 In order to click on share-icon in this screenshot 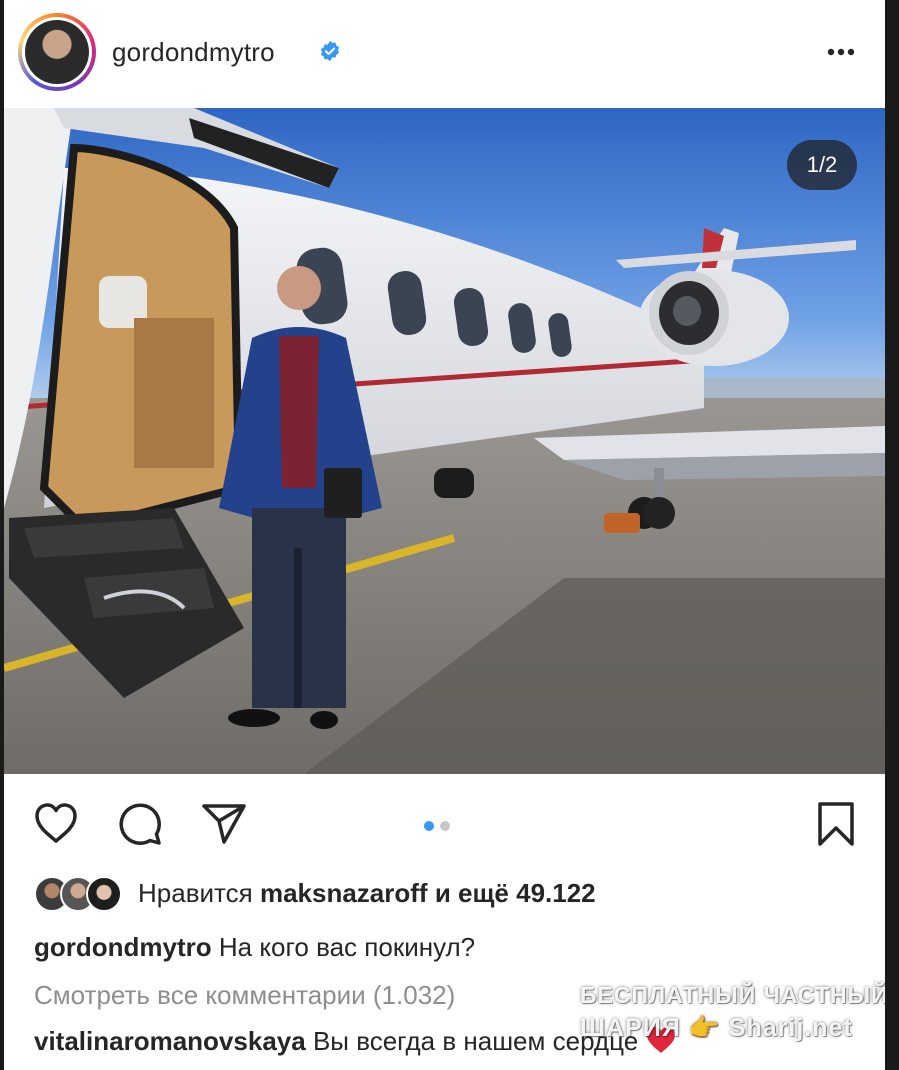, I will do `click(224, 824)`.